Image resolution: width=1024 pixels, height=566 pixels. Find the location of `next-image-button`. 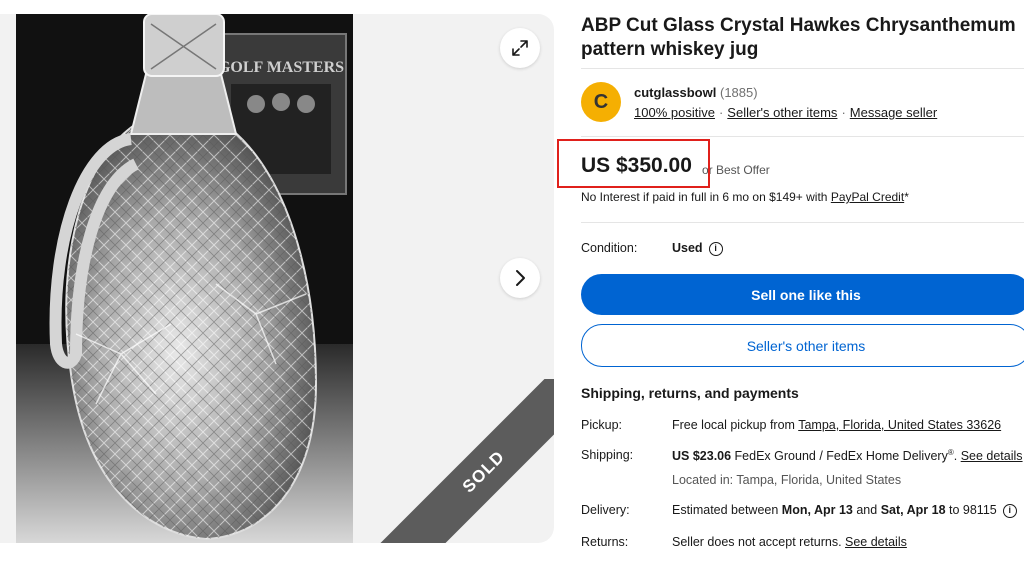

next-image-button is located at coordinates (520, 278).